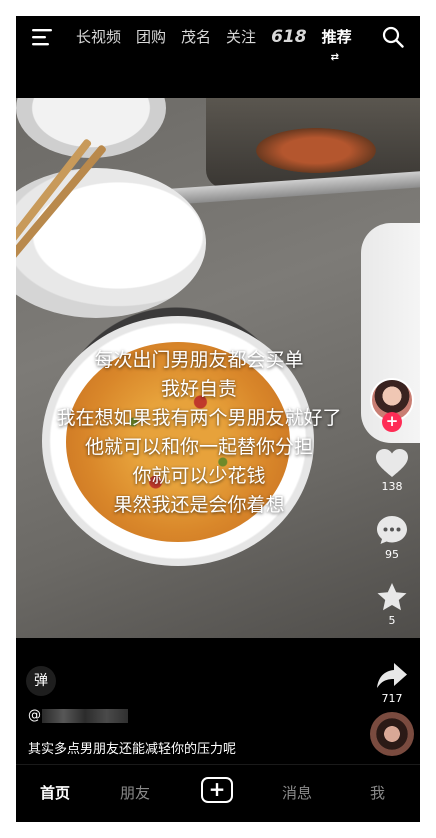 This screenshot has height=838, width=436. I want to click on comment-icon, so click(392, 530).